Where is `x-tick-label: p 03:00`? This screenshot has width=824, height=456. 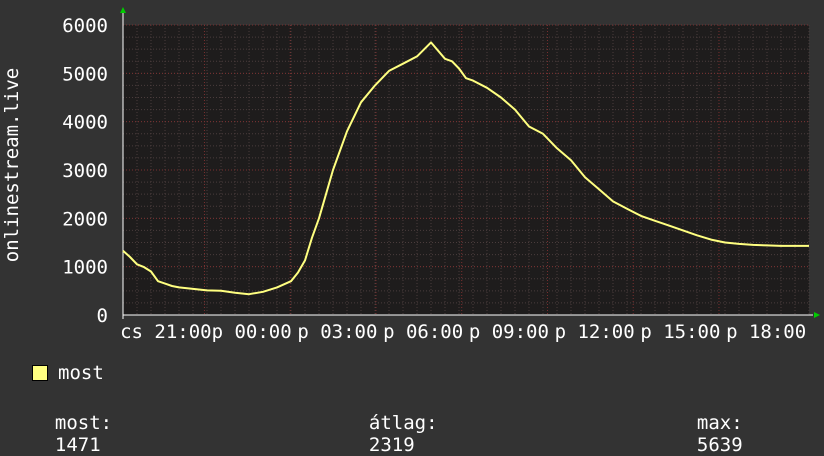
x-tick-label: p 03:00 is located at coordinates (337, 332).